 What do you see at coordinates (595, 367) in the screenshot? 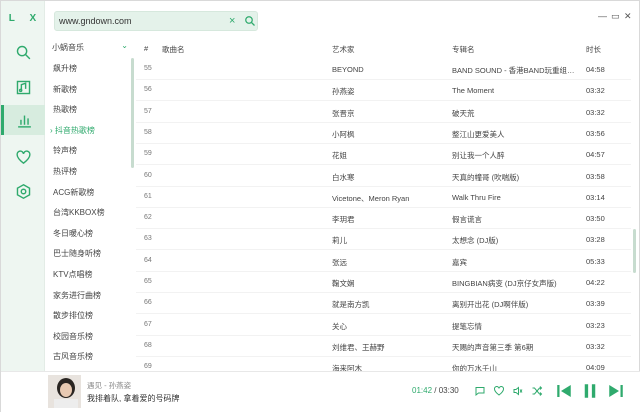
I see `song-duration: 04:09` at bounding box center [595, 367].